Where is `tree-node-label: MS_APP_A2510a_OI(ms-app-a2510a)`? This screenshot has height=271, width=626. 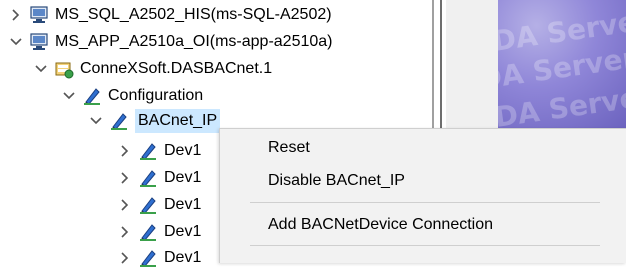 tree-node-label: MS_APP_A2510a_OI(ms-app-a2510a) is located at coordinates (194, 41).